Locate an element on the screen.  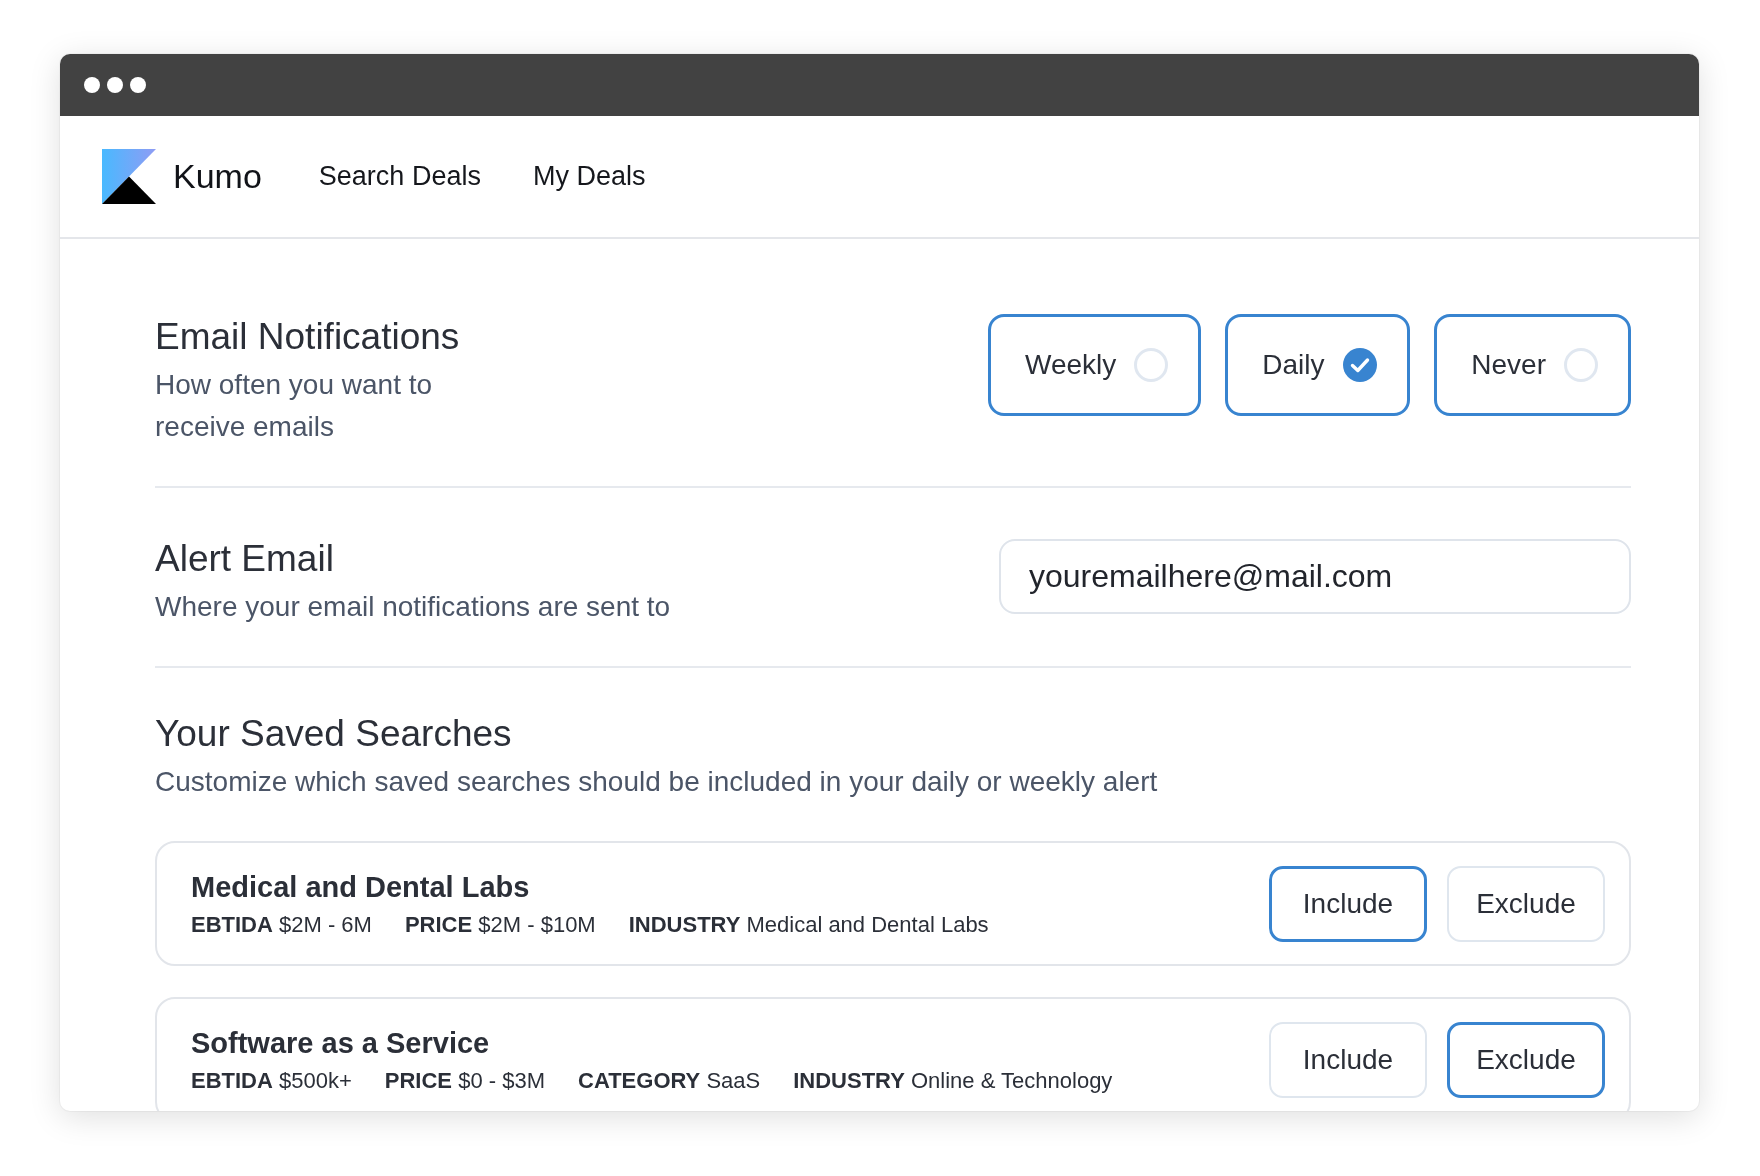
section-title: Email Notifications is located at coordinates (308, 337).